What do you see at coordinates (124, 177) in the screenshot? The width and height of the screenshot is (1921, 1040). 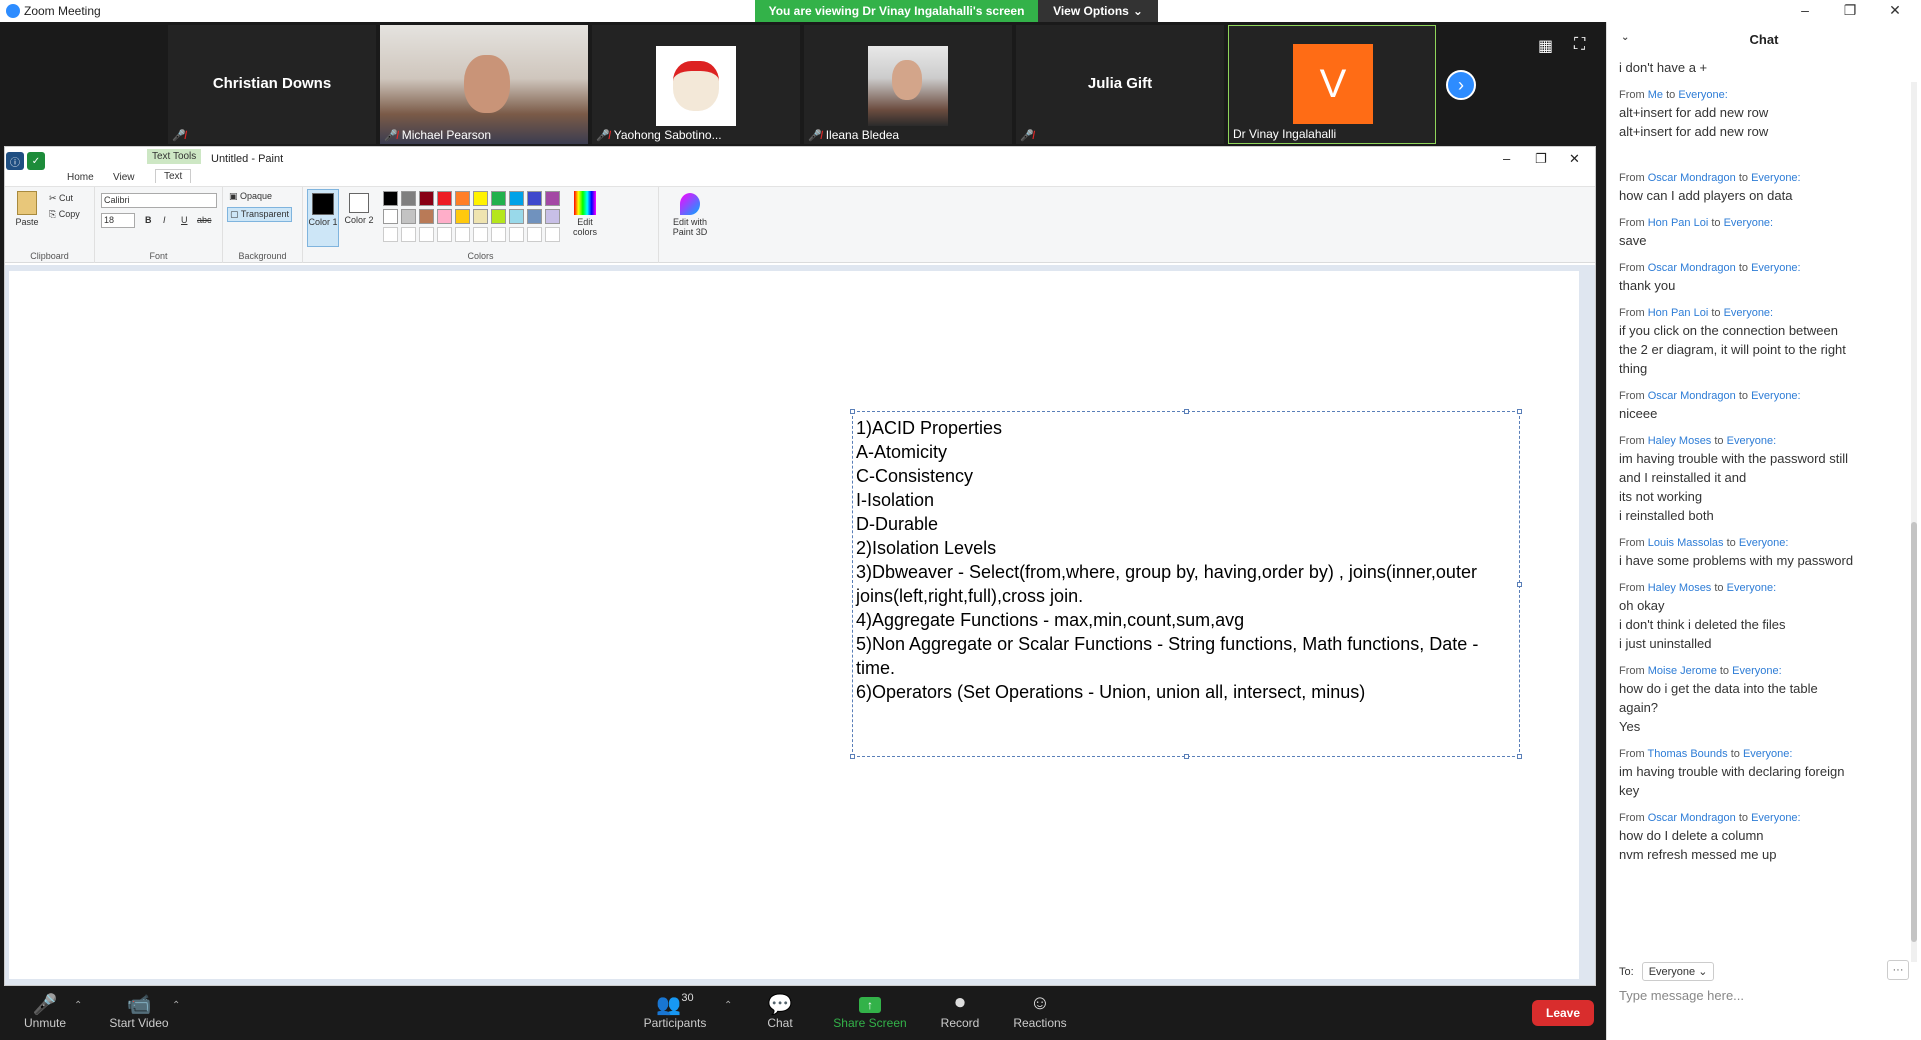 I see `tab-view: View` at bounding box center [124, 177].